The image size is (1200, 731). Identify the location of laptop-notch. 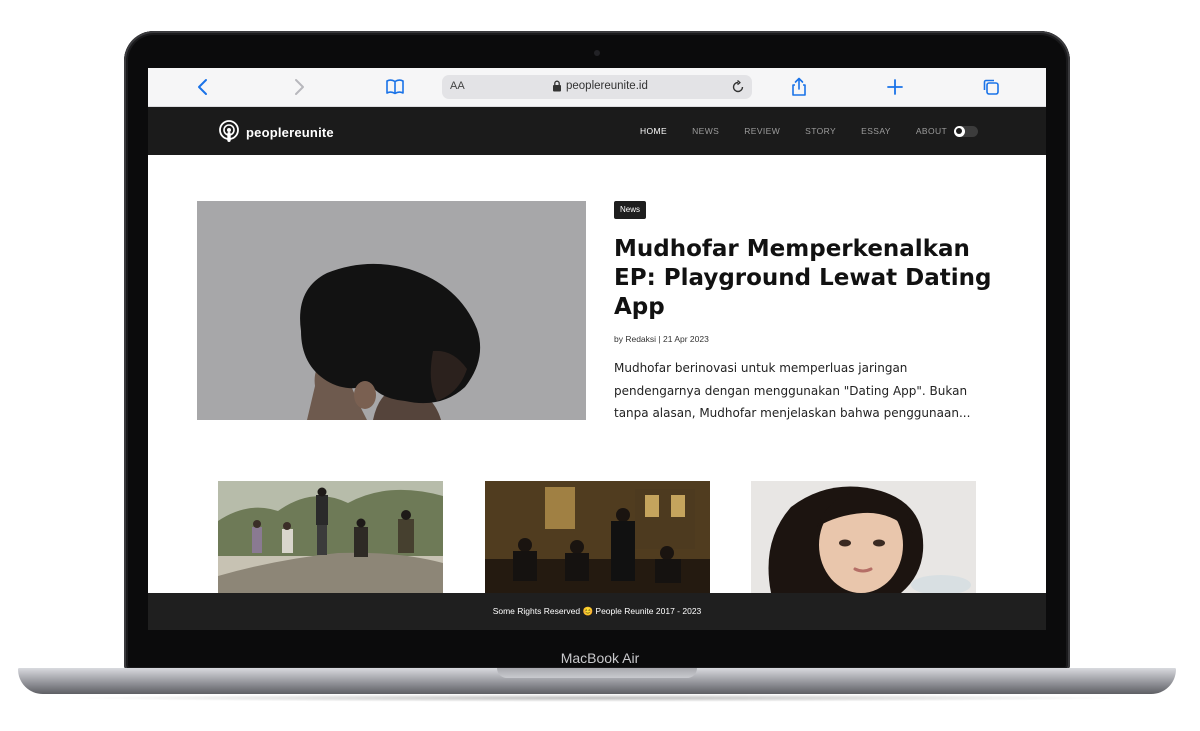
(597, 673).